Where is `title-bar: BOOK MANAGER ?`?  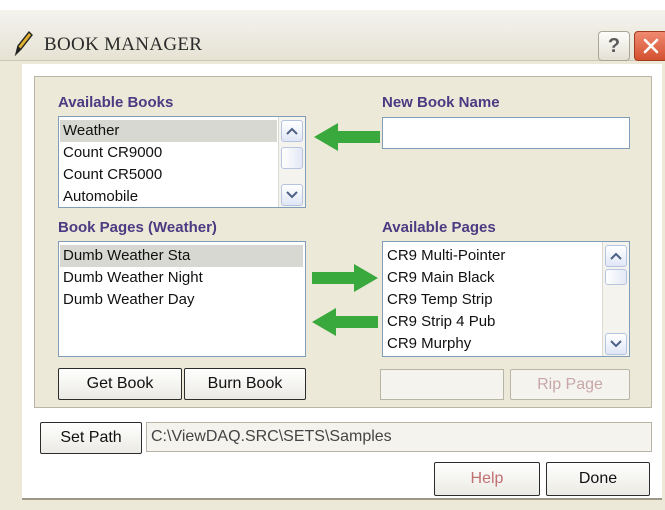
title-bar: BOOK MANAGER ? is located at coordinates (332, 35).